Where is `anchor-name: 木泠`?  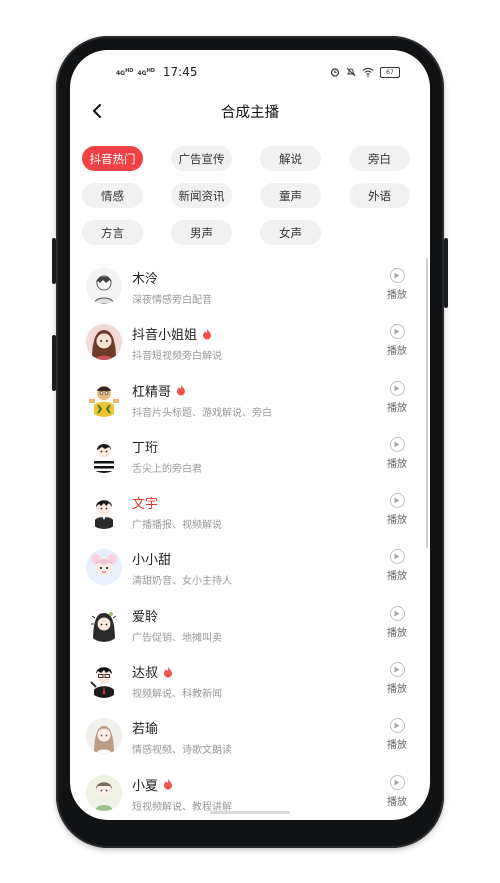
anchor-name: 木泠 is located at coordinates (145, 279).